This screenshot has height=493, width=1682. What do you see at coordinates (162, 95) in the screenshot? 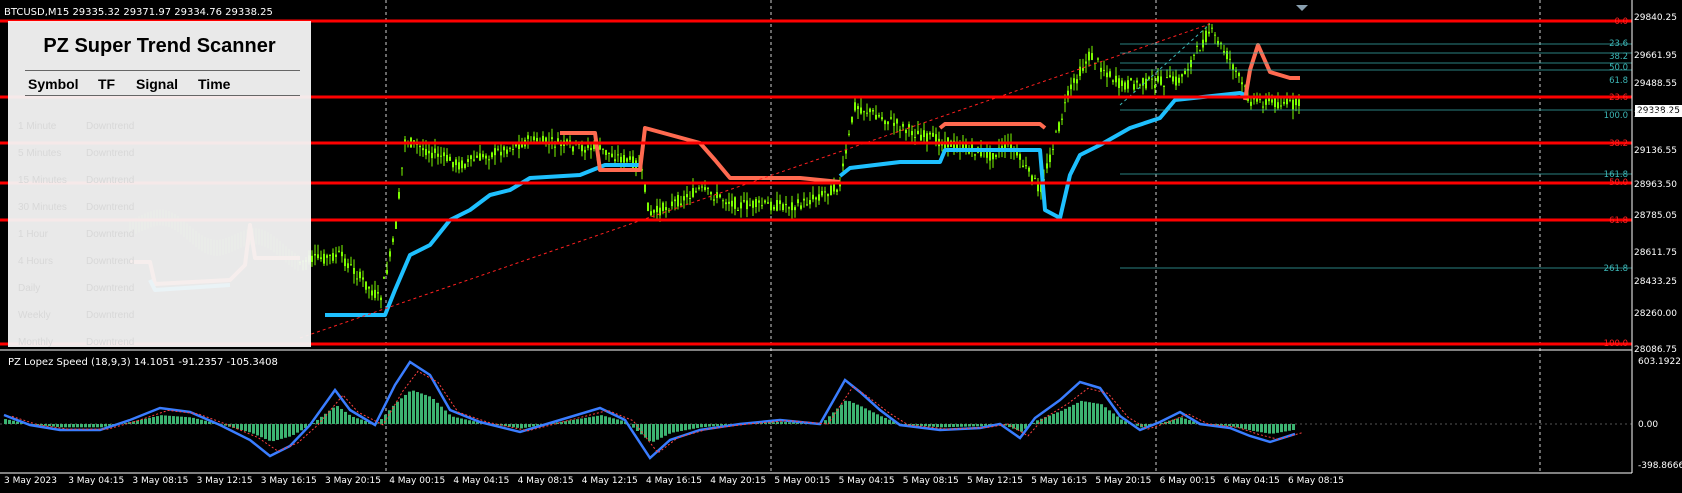
I see `scanner-divider-header` at bounding box center [162, 95].